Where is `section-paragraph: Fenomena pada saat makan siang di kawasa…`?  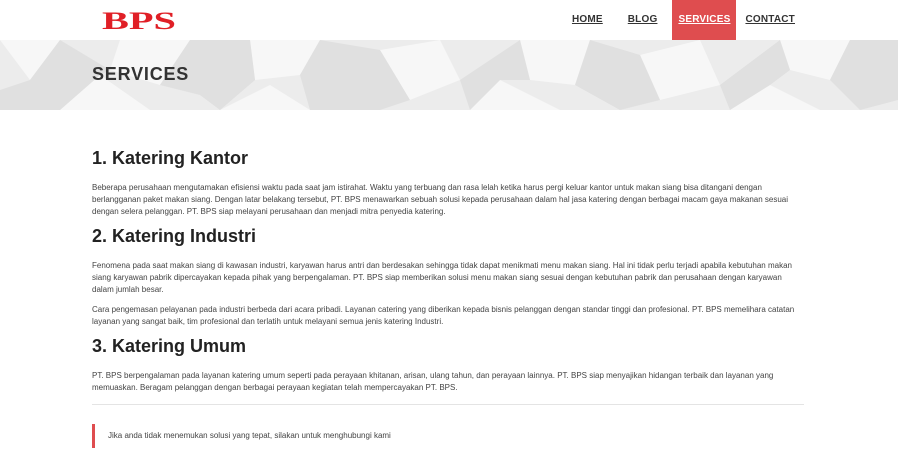
section-paragraph: Fenomena pada saat makan siang di kawasa… is located at coordinates (442, 277).